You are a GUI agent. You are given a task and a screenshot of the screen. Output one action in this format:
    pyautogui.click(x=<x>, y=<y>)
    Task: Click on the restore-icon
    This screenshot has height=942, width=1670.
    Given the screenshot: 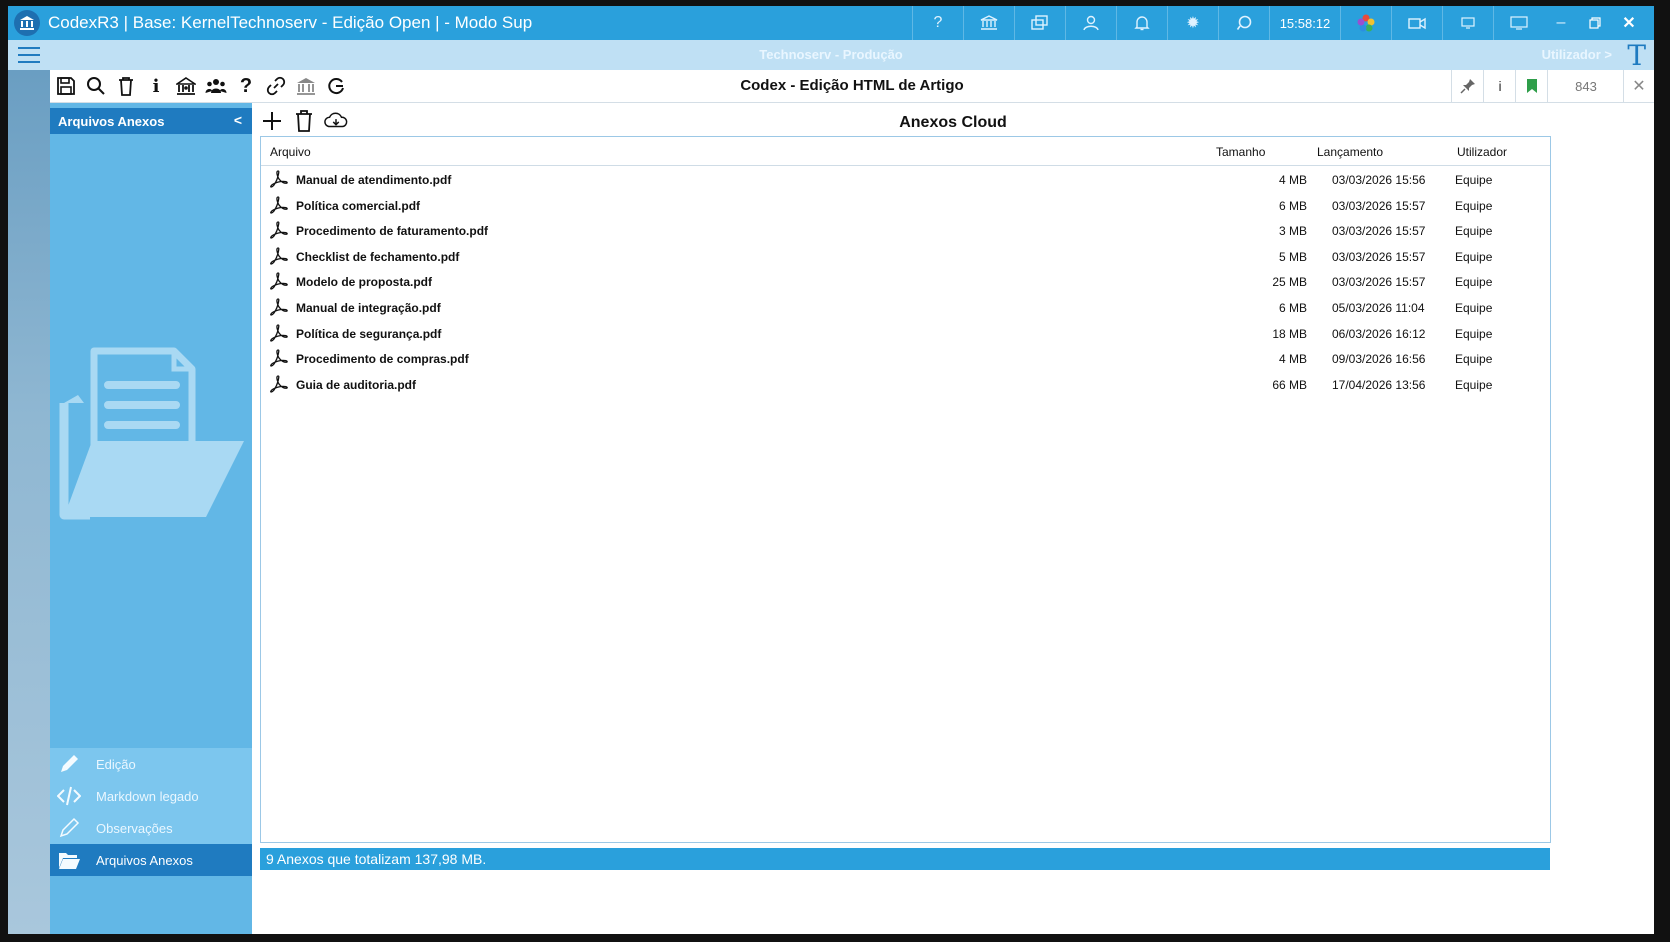 What is the action you would take?
    pyautogui.click(x=1595, y=23)
    